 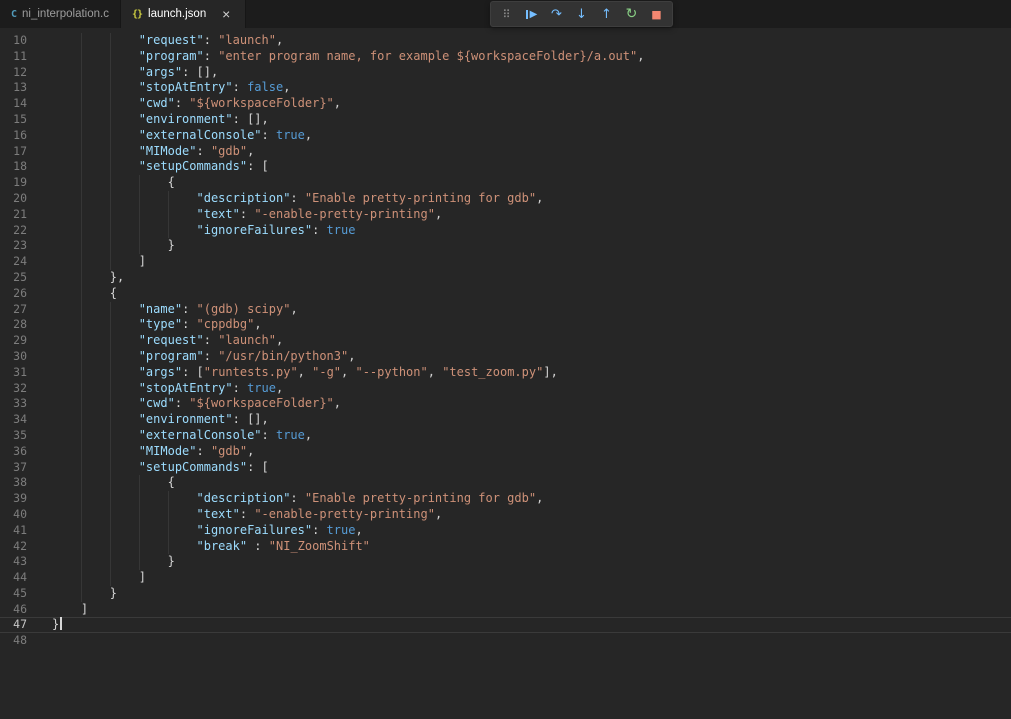 I want to click on code-line: 32 "stopAtEntry": true,, so click(x=505, y=388).